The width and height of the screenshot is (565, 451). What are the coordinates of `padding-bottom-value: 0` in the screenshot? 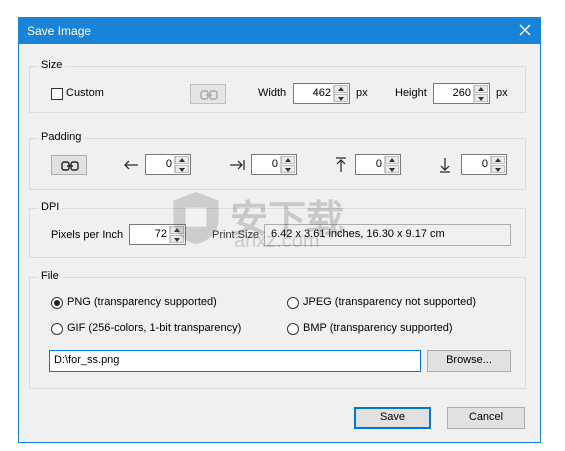 It's located at (484, 164).